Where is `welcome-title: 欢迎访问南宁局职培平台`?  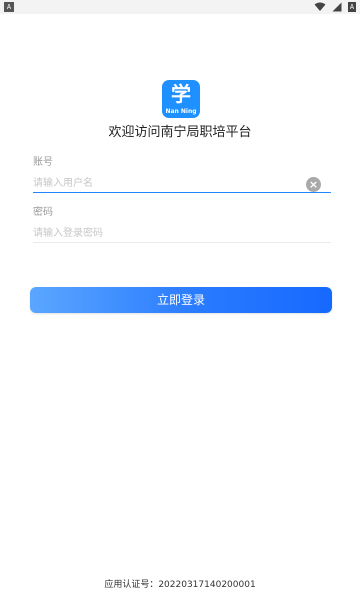 welcome-title: 欢迎访问南宁局职培平台 is located at coordinates (180, 132).